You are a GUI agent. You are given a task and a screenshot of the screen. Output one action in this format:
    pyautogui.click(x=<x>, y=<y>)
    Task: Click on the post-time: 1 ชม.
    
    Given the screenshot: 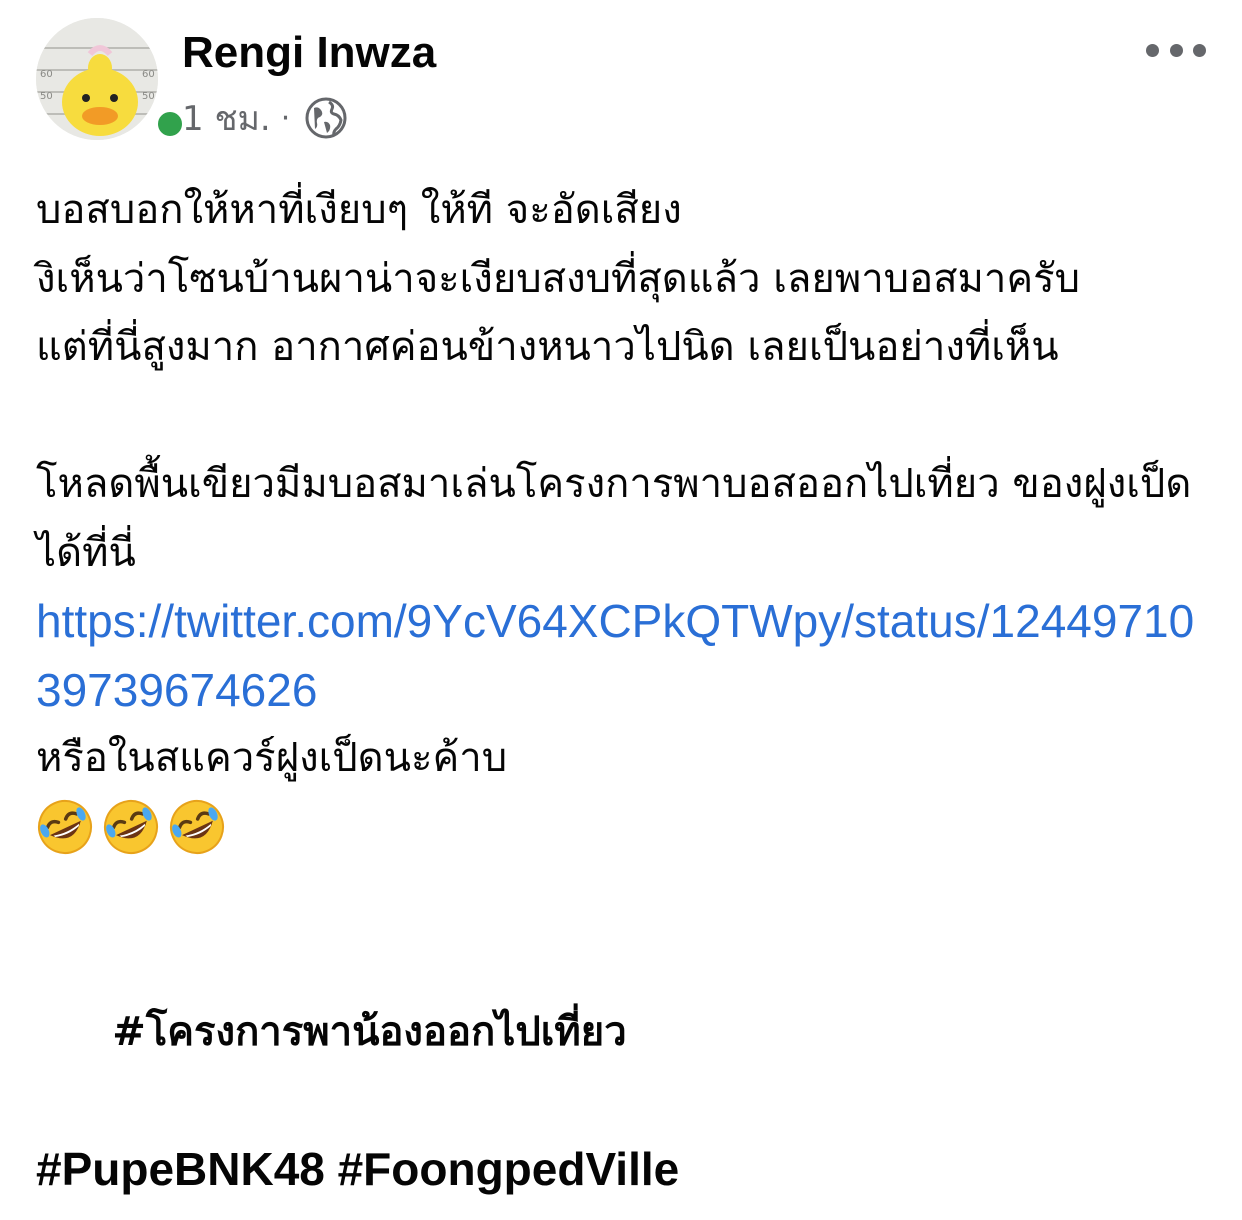 What is the action you would take?
    pyautogui.click(x=226, y=118)
    